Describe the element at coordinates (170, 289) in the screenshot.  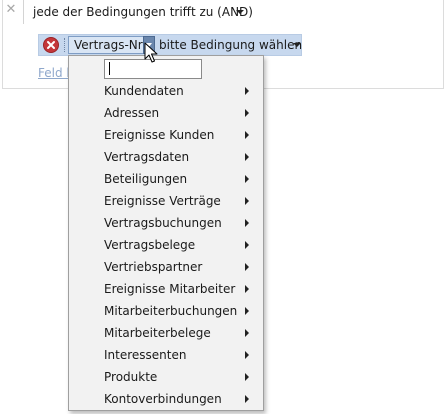
I see `menu-item-label: Ereignisse Mitarbeiter` at that location.